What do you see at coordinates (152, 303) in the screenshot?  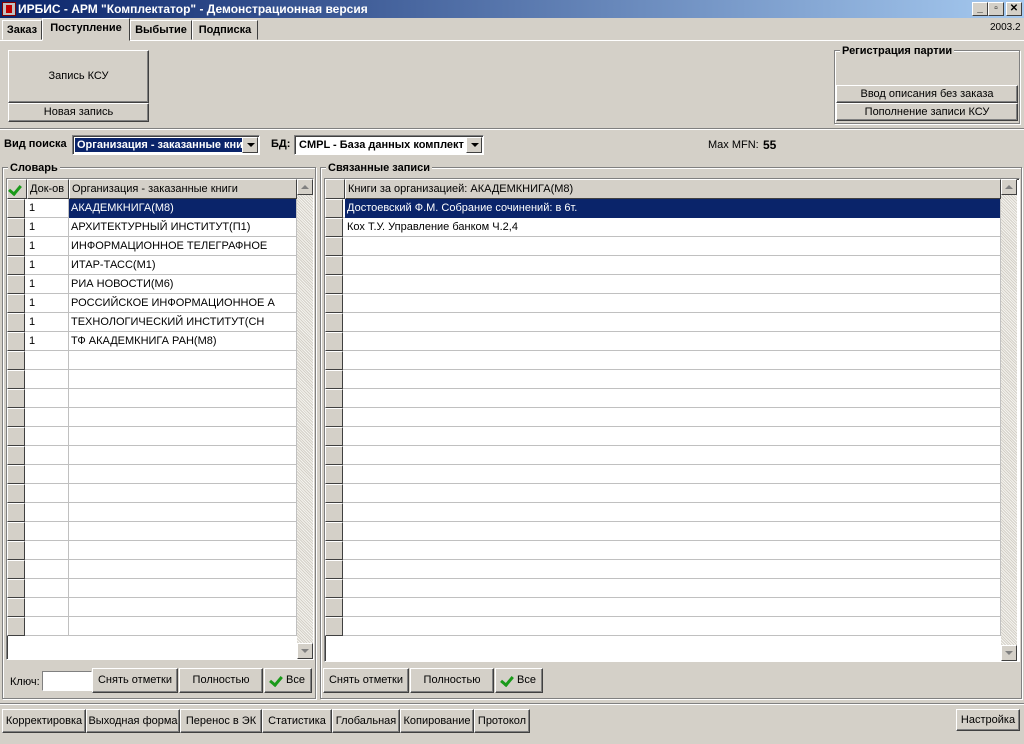 I see `table-row: 1 РОССИЙСКОЕ ИНФОРМАЦИОННОЕ А` at bounding box center [152, 303].